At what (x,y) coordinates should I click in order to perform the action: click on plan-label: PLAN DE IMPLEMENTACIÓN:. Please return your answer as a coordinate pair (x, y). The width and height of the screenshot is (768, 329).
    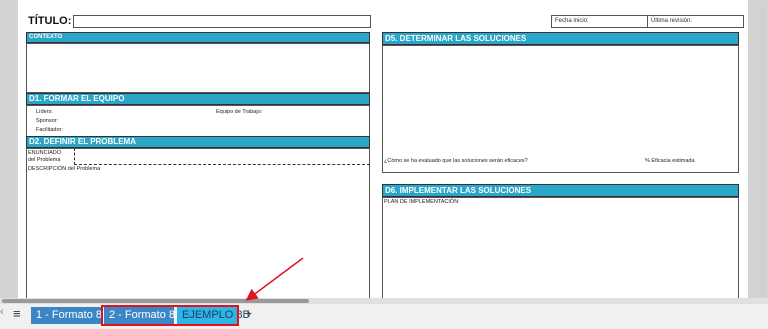
    Looking at the image, I should click on (422, 202).